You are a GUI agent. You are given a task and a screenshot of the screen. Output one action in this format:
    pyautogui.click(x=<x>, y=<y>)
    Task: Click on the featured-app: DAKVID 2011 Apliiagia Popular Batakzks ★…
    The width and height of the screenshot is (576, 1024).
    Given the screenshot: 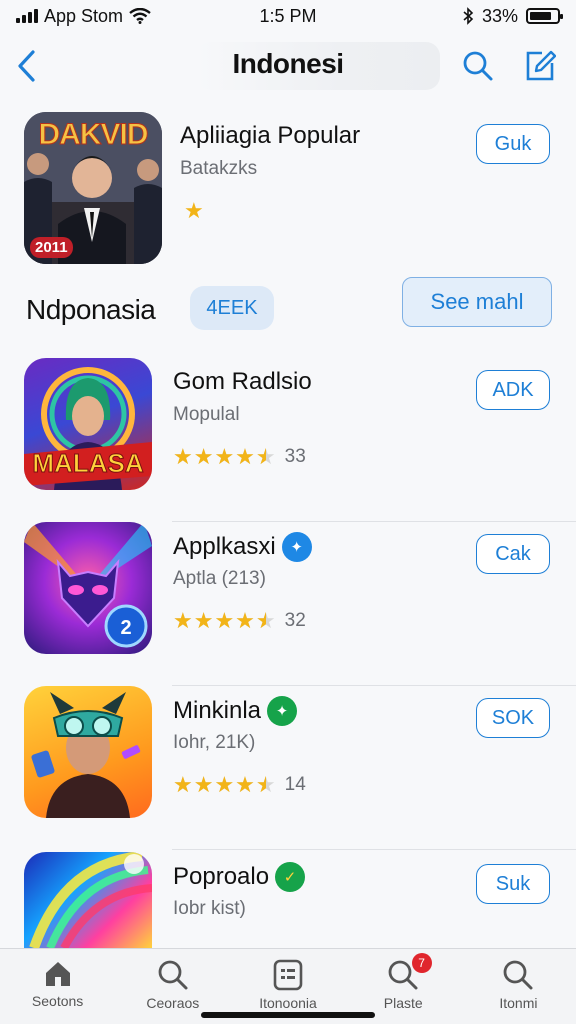 What is the action you would take?
    pyautogui.click(x=288, y=188)
    